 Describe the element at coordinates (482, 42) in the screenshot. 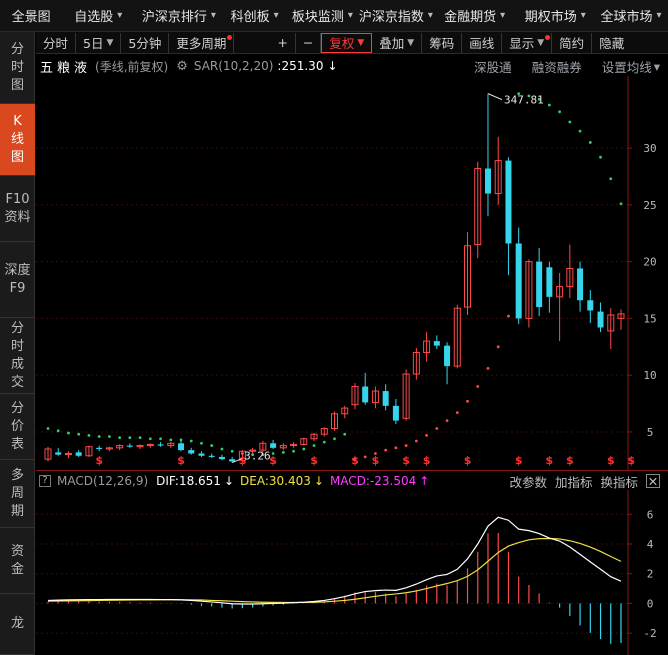

I see `draw-line-button: 画线` at that location.